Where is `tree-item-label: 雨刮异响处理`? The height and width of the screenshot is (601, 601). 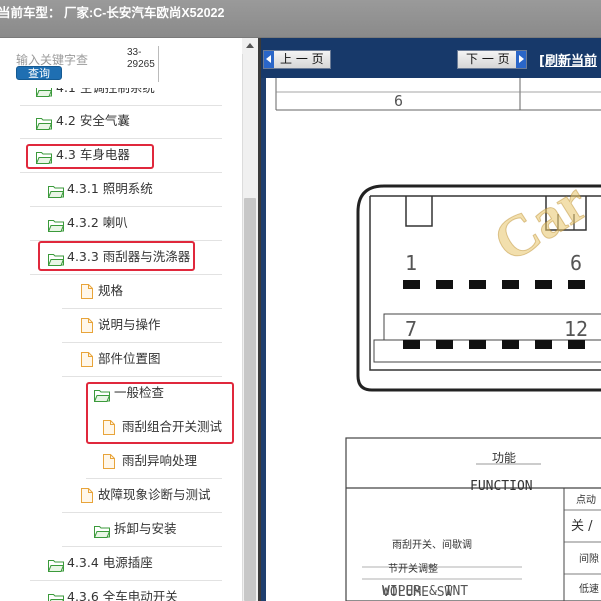 tree-item-label: 雨刮异响处理 is located at coordinates (160, 460).